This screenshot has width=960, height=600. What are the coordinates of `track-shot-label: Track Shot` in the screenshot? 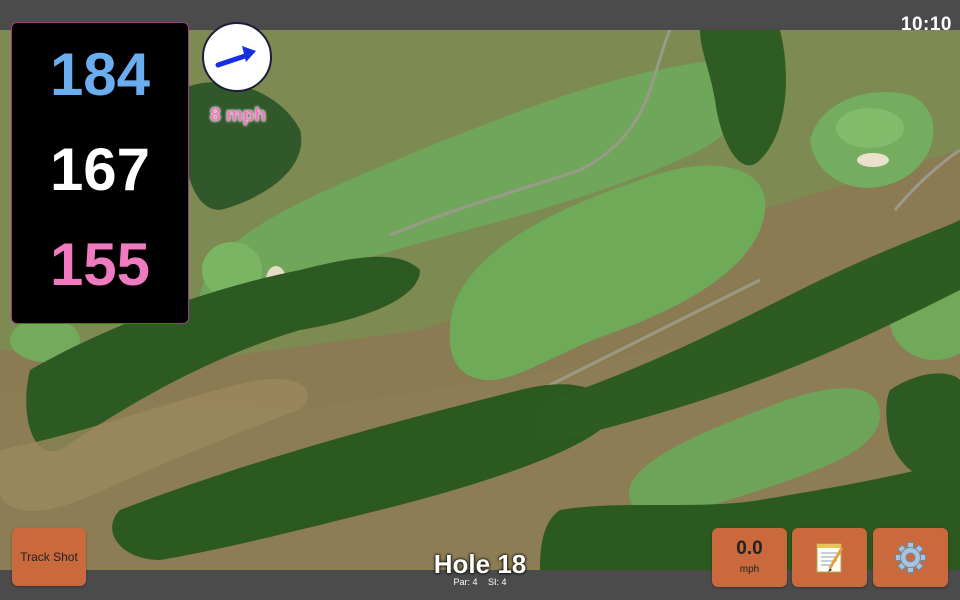 It's located at (49, 557).